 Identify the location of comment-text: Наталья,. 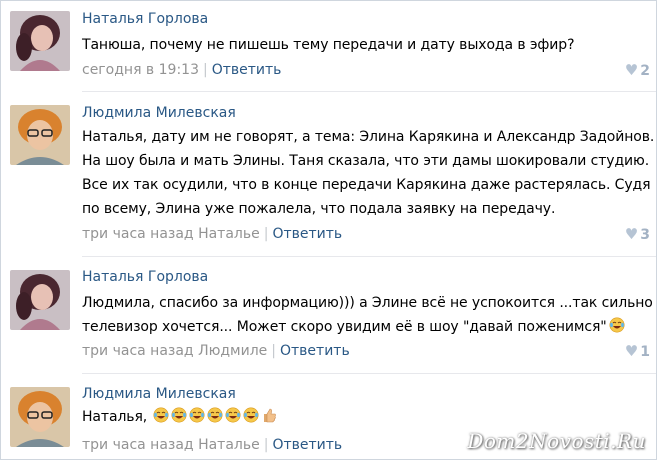
(368, 417).